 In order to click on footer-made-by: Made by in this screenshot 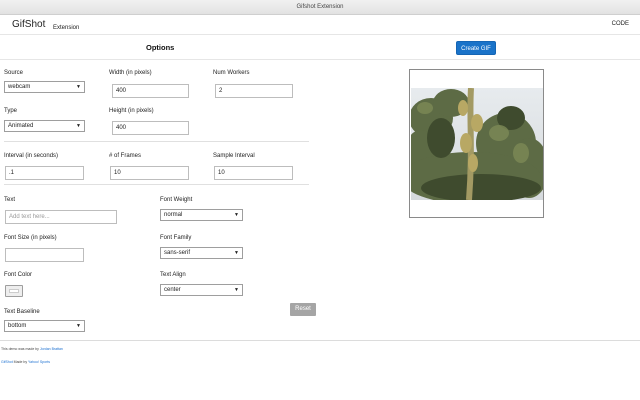, I will do `click(20, 362)`.